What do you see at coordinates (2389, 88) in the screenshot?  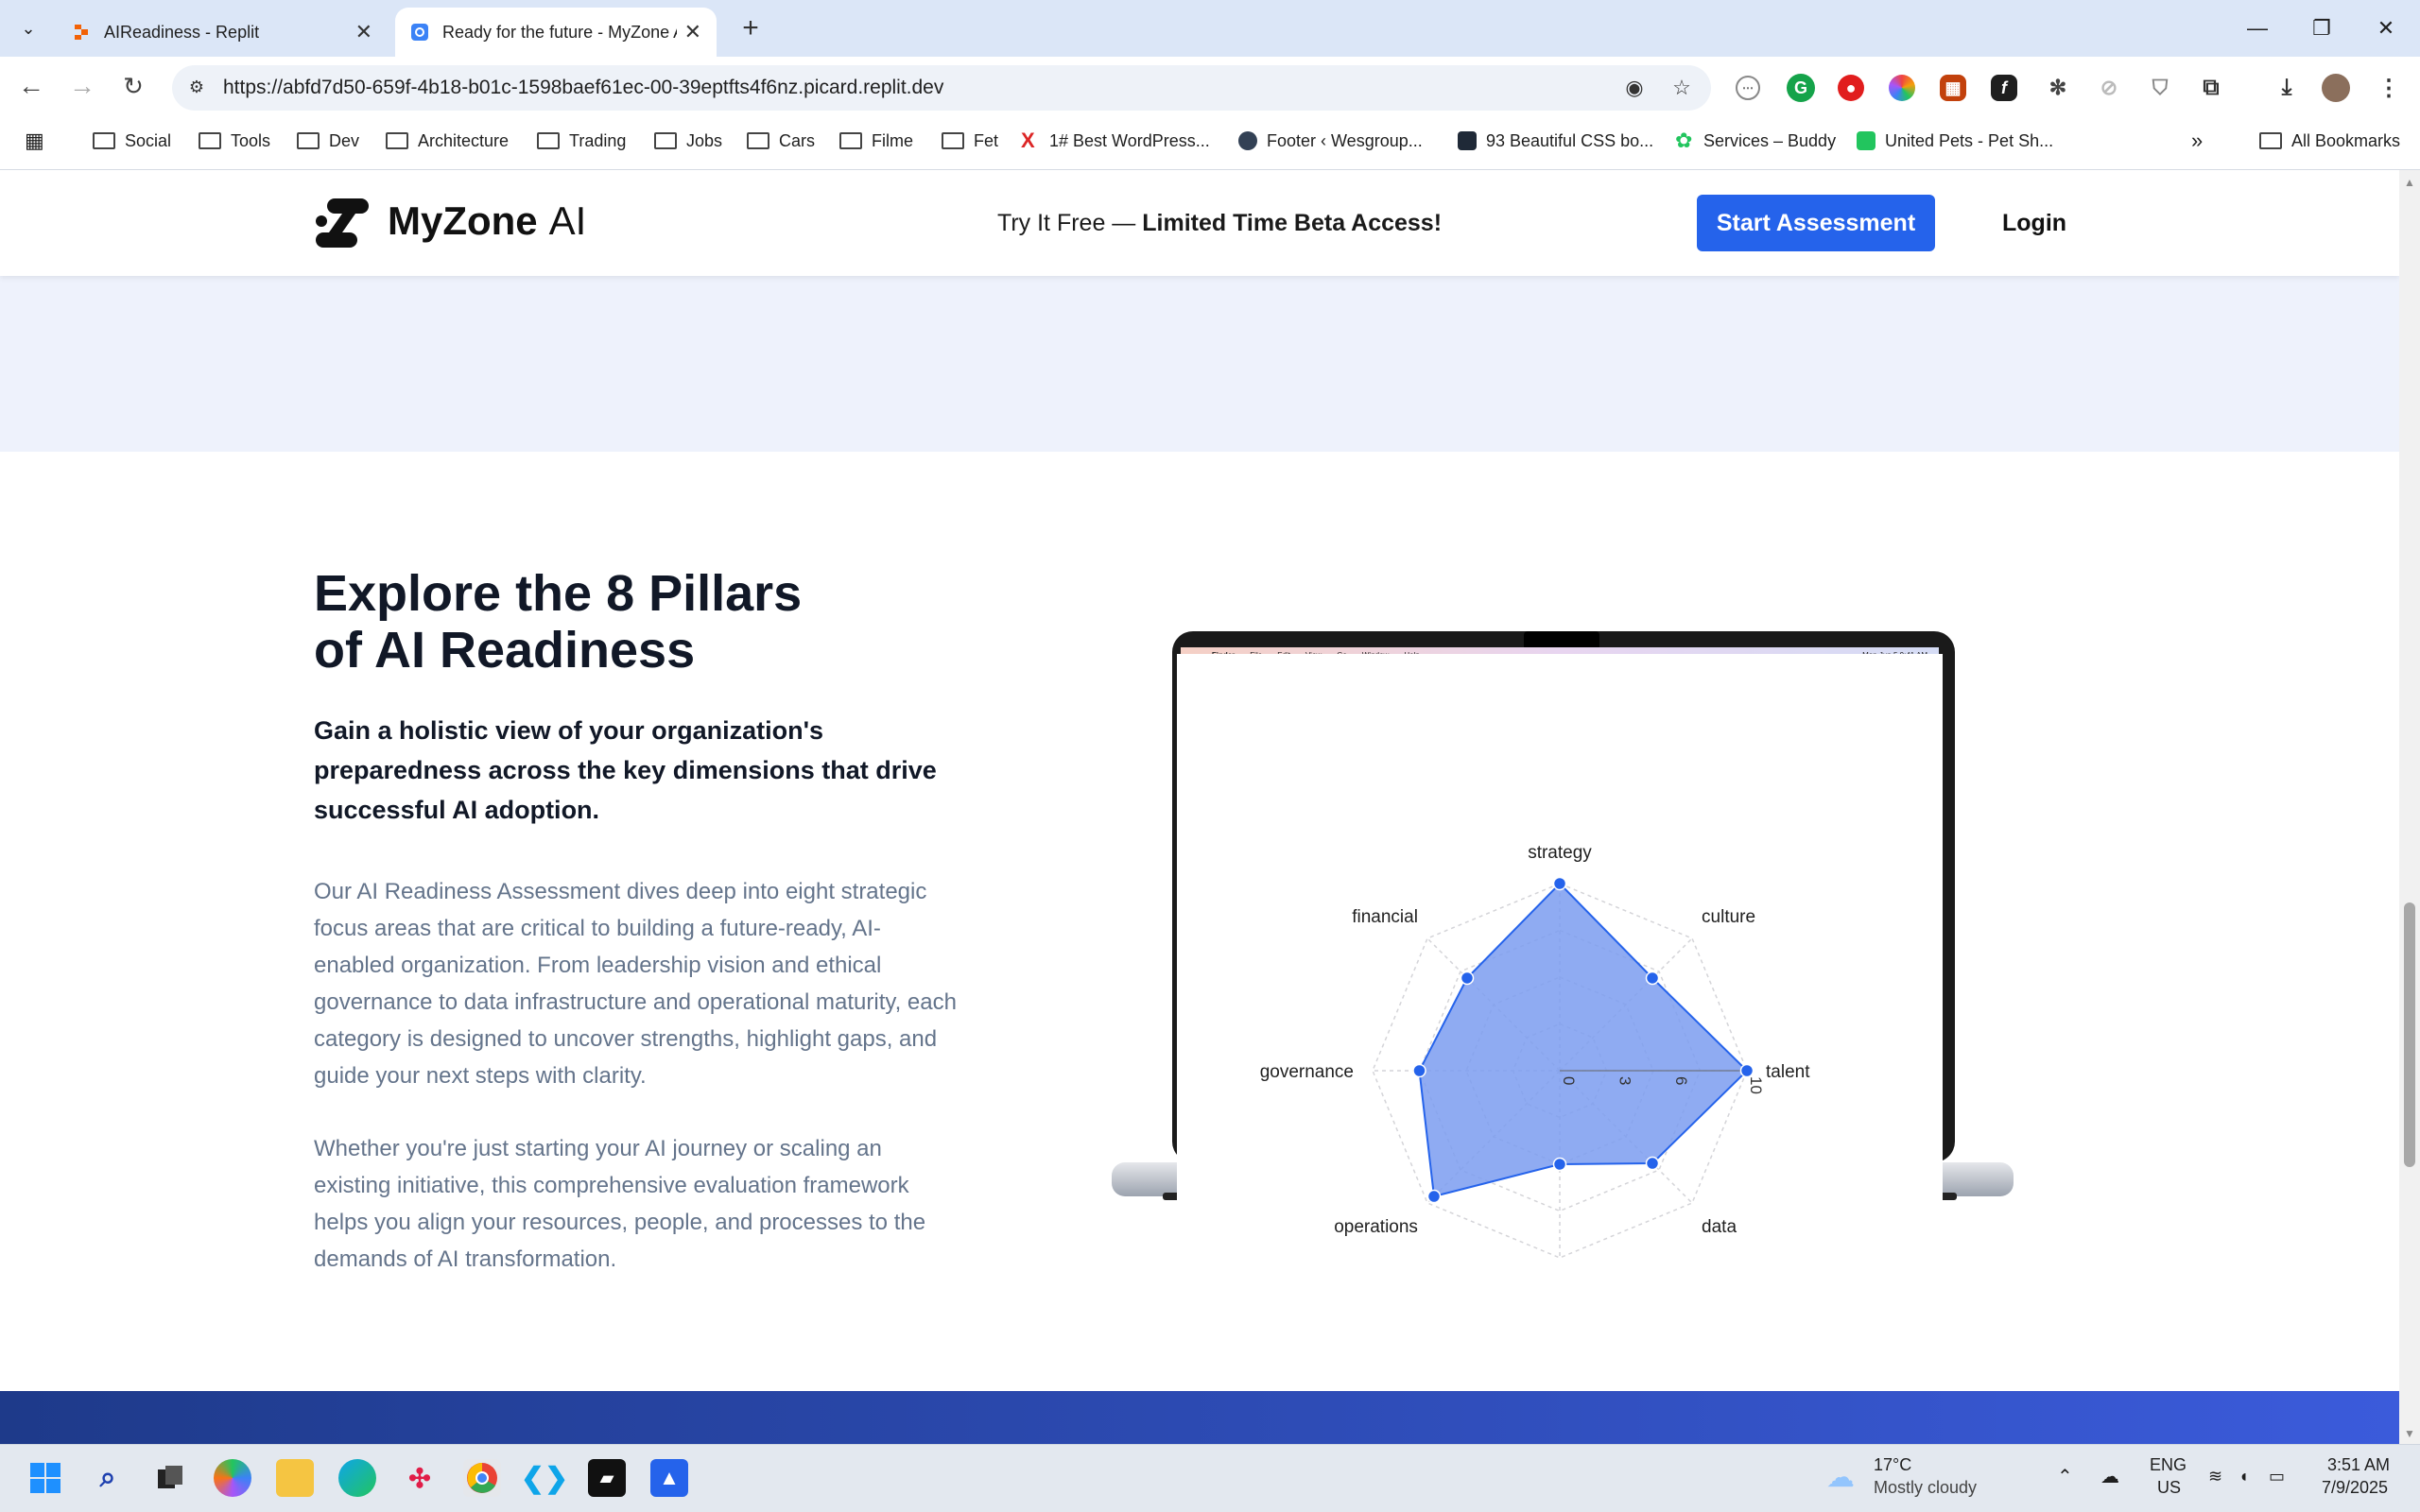 I see `menu-icon: ⋮` at bounding box center [2389, 88].